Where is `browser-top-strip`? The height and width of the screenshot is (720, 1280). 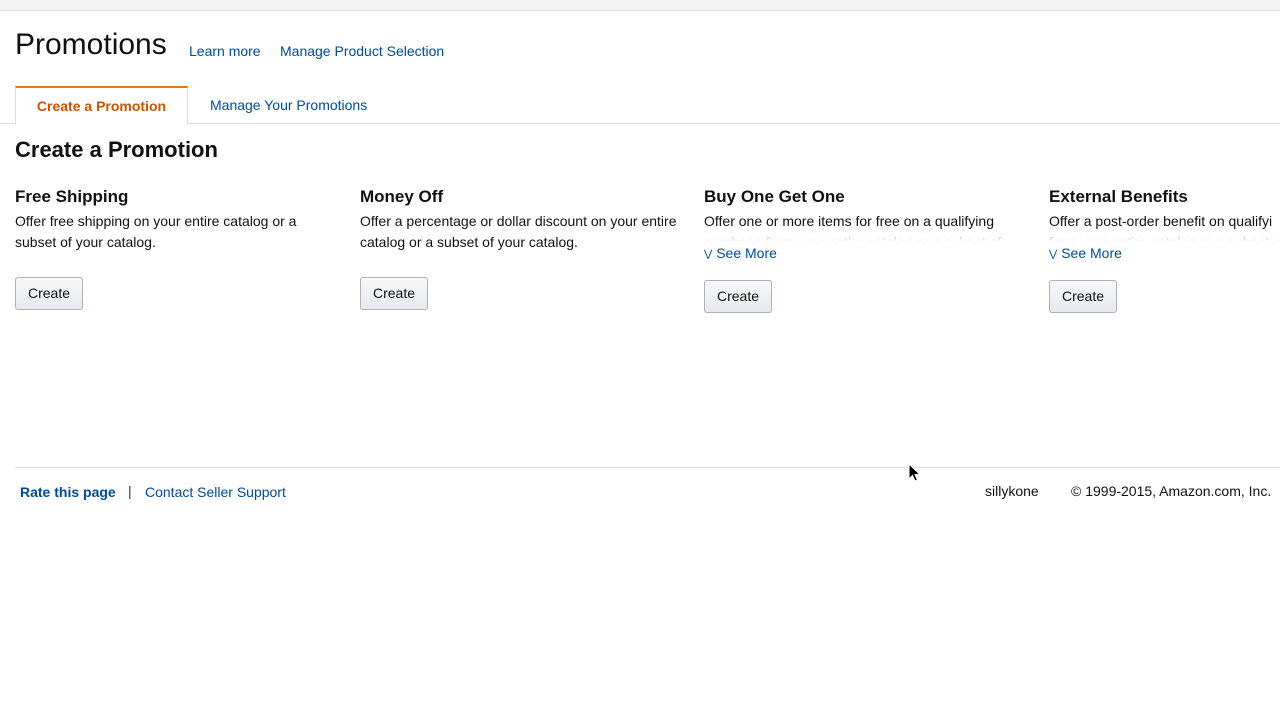
browser-top-strip is located at coordinates (640, 5).